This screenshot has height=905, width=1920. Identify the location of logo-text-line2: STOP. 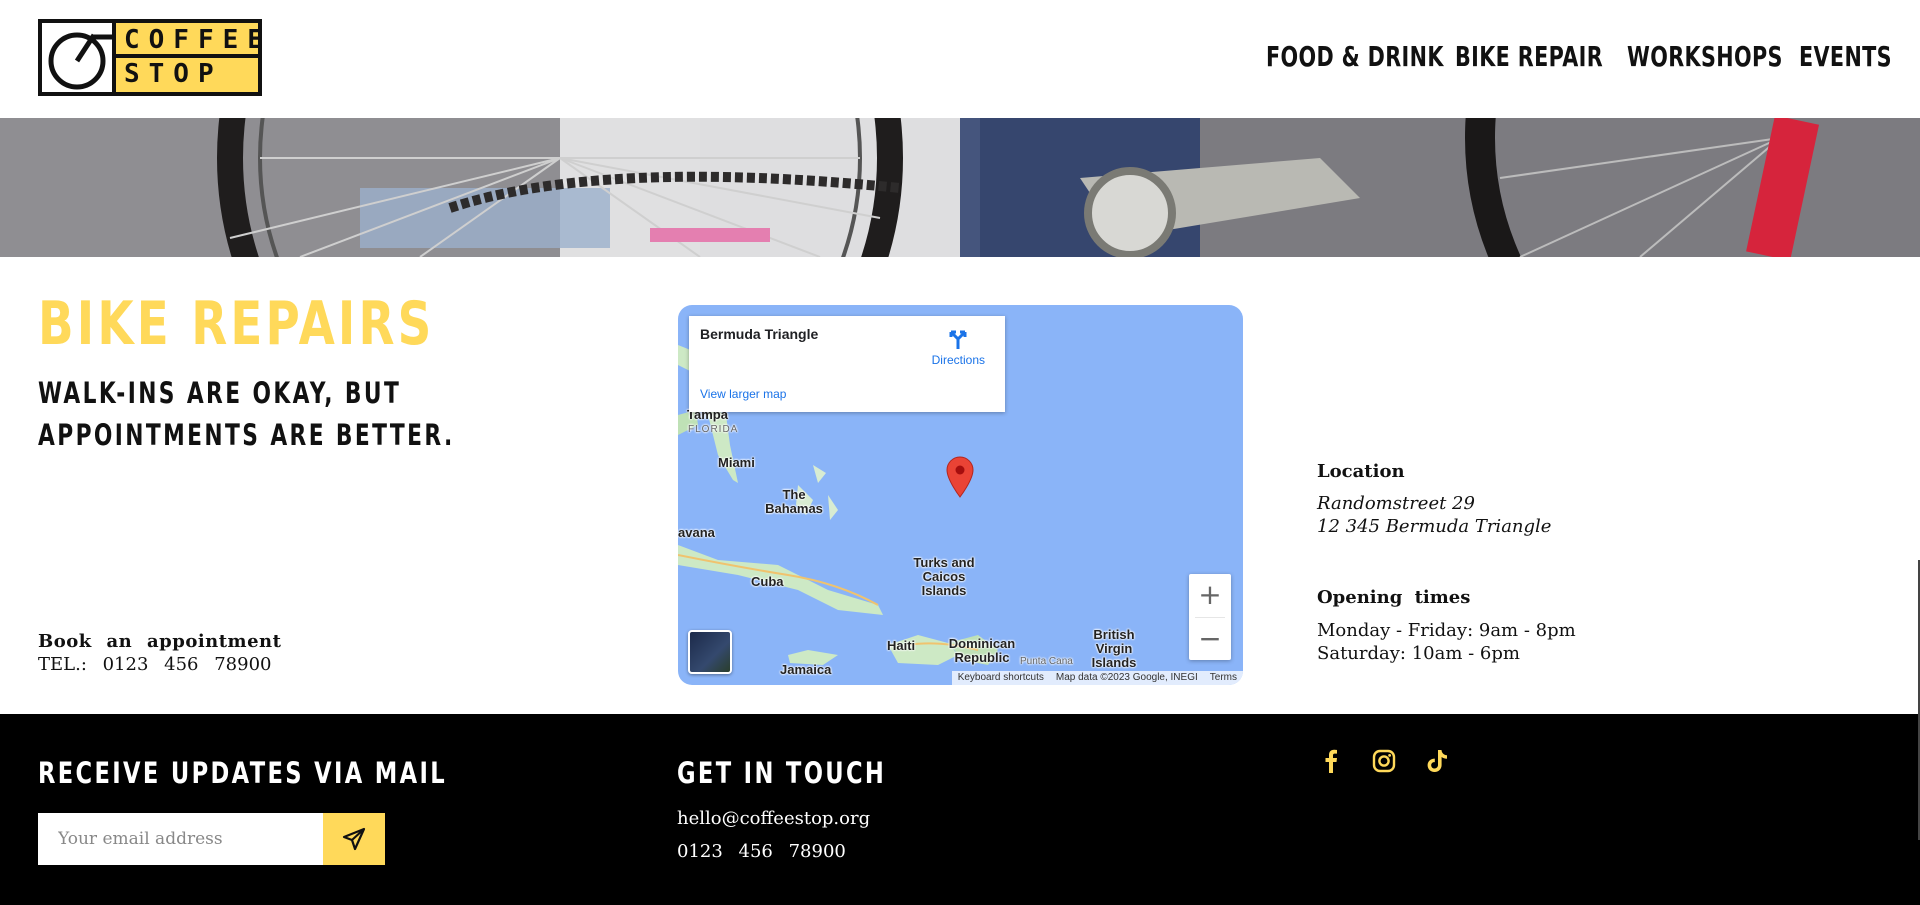
(173, 74).